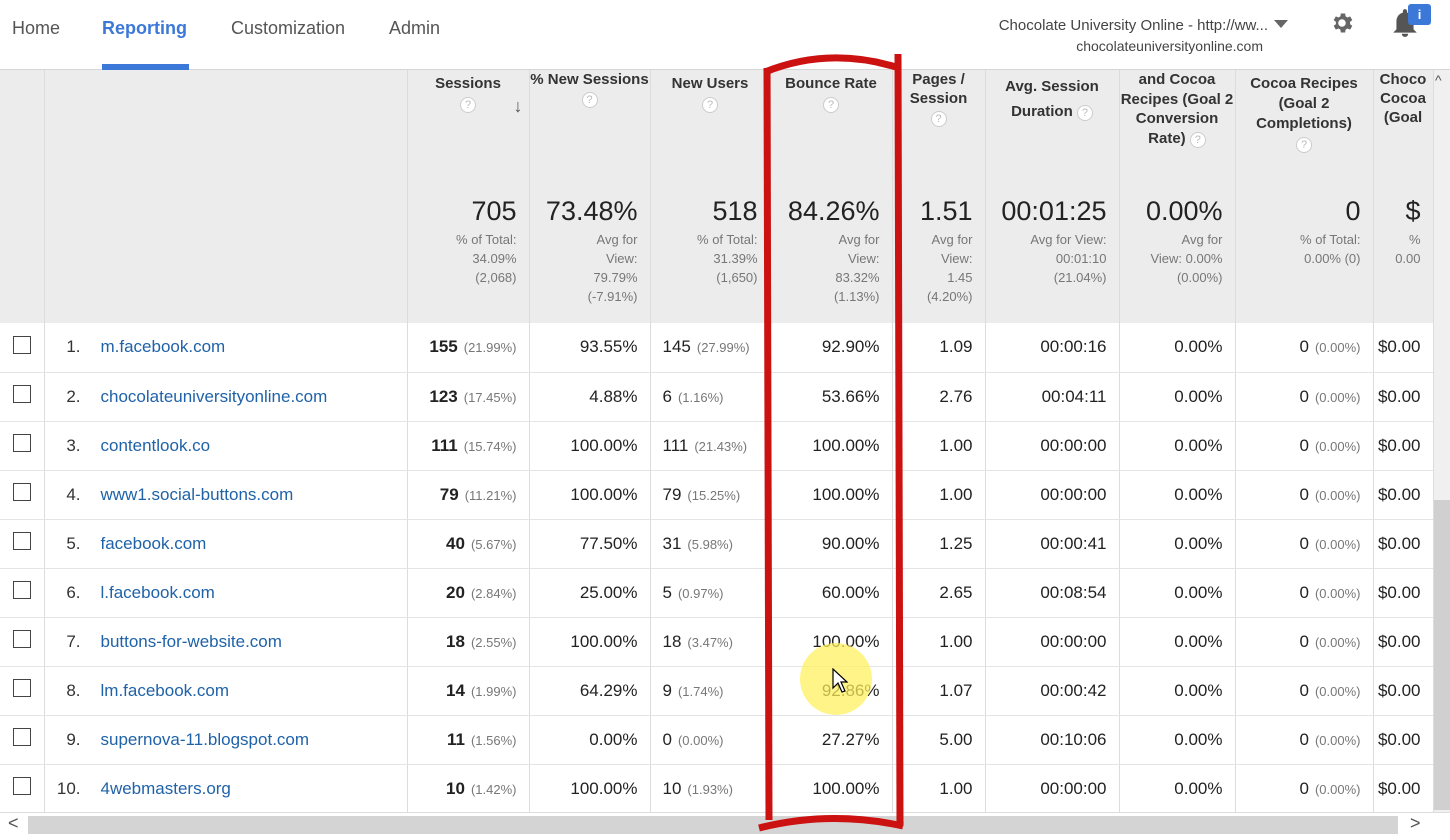 Image resolution: width=1450 pixels, height=840 pixels. Describe the element at coordinates (73, 690) in the screenshot. I see `row-rank: 8.` at that location.